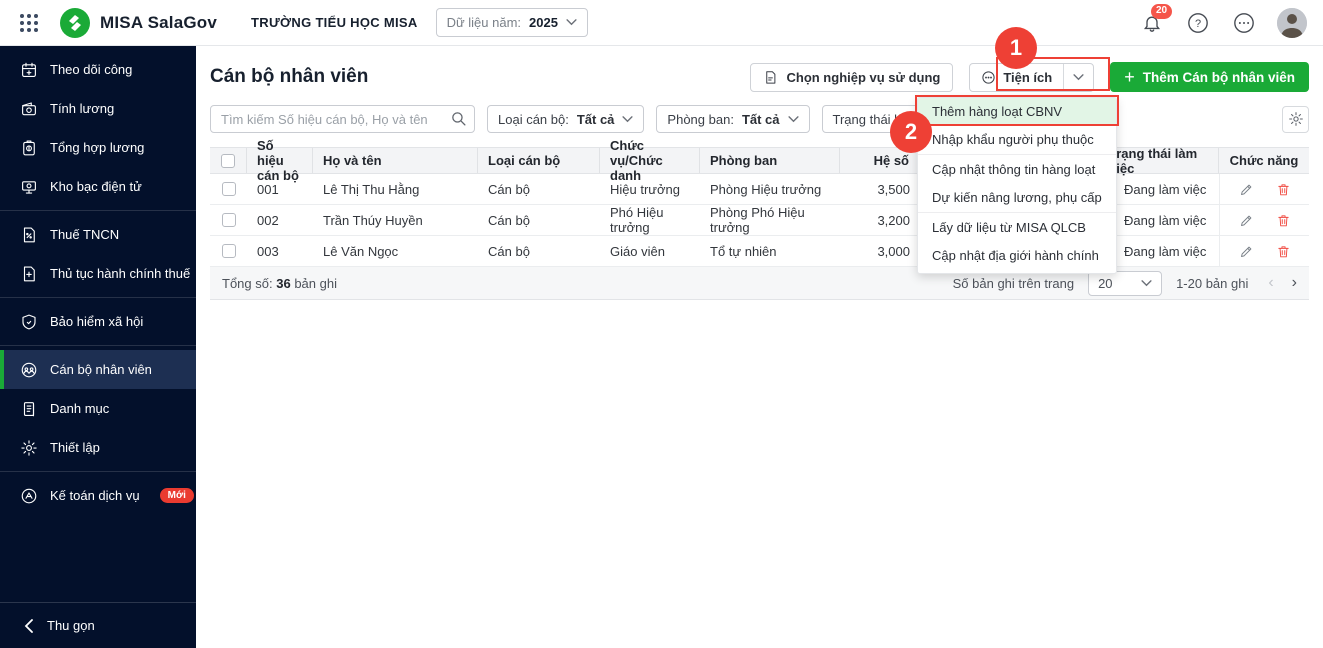  I want to click on menu-item-cap-nhat-thong-tin-hang-loat: Cập nhật thông tin hàng loạt, so click(1017, 170).